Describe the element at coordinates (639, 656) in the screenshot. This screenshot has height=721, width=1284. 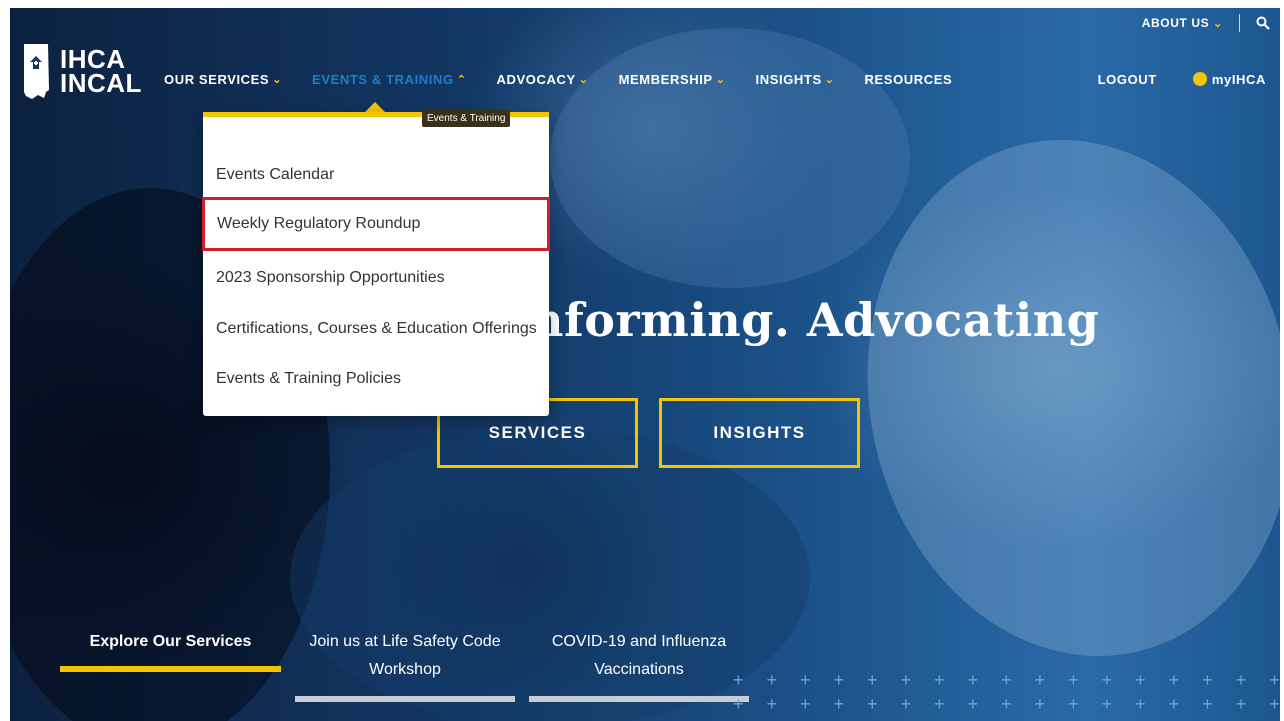
I see `slider-tab-covid-vaccinations: COVID-19 and Influenza Vaccinations` at that location.